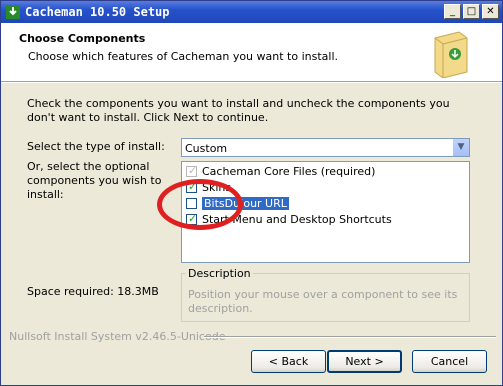  Describe the element at coordinates (96, 146) in the screenshot. I see `install-type-label: Select the type of install:` at that location.